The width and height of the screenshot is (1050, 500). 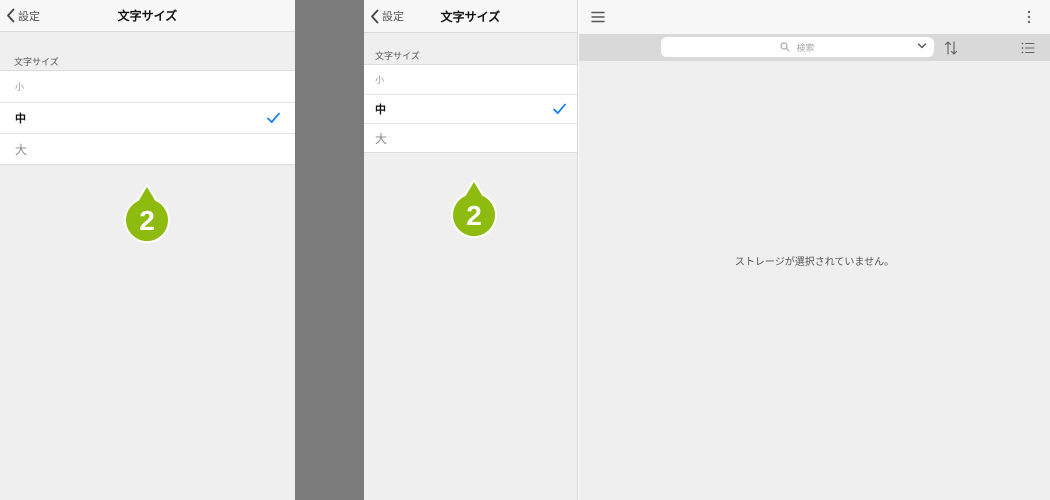 I want to click on search-input: 検索, so click(x=797, y=47).